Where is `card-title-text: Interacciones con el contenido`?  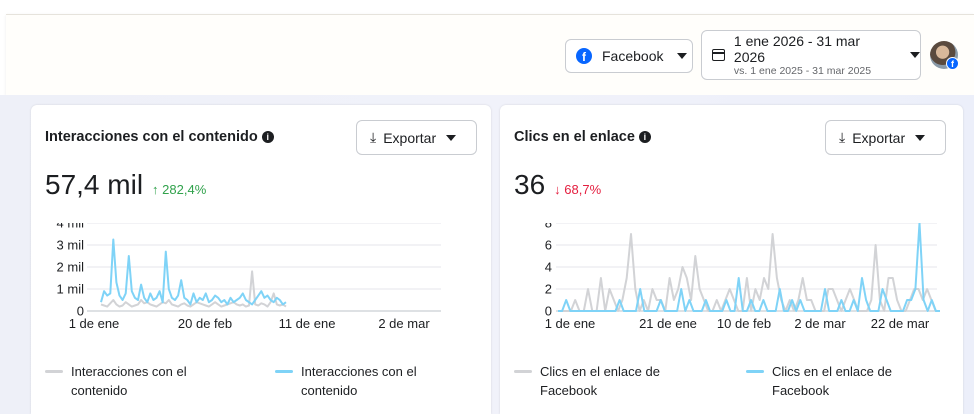
card-title-text: Interacciones con el contenido is located at coordinates (151, 137).